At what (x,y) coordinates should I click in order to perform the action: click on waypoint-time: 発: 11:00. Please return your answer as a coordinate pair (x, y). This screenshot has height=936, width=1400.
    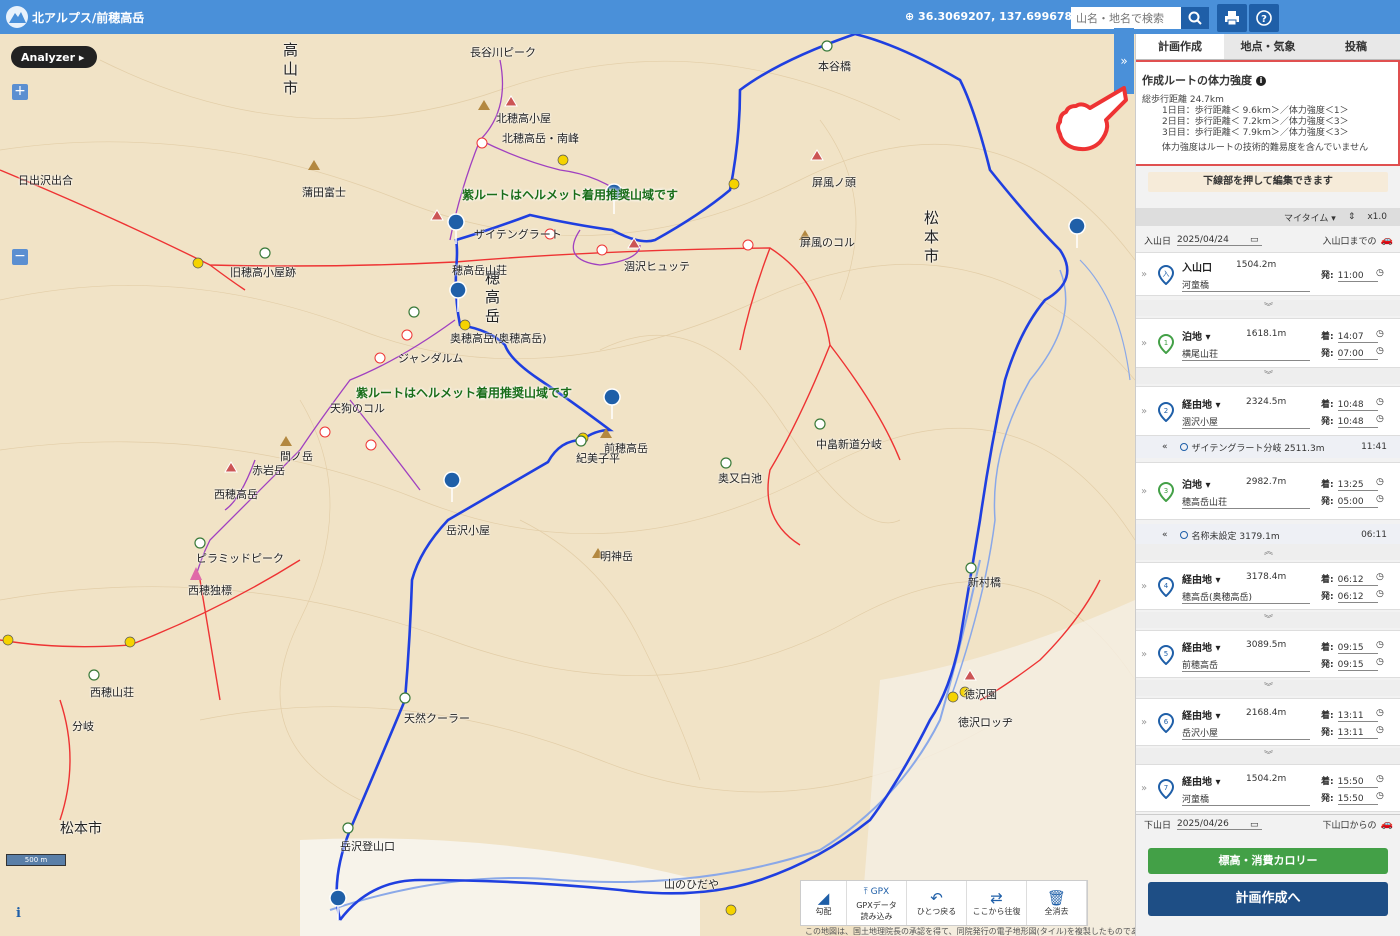
    Looking at the image, I should click on (1349, 275).